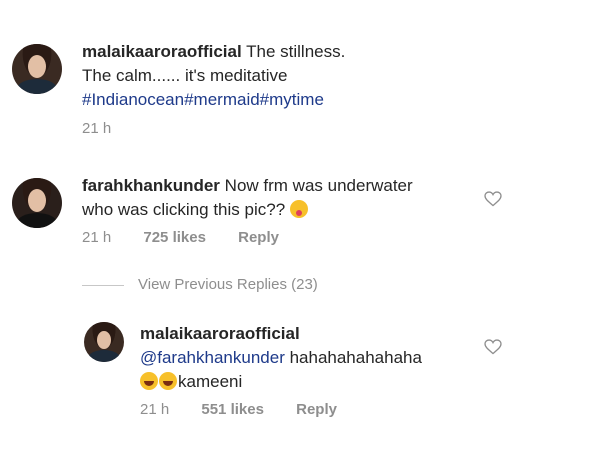 The height and width of the screenshot is (471, 592). I want to click on avatar-farahkhankunder, so click(37, 203).